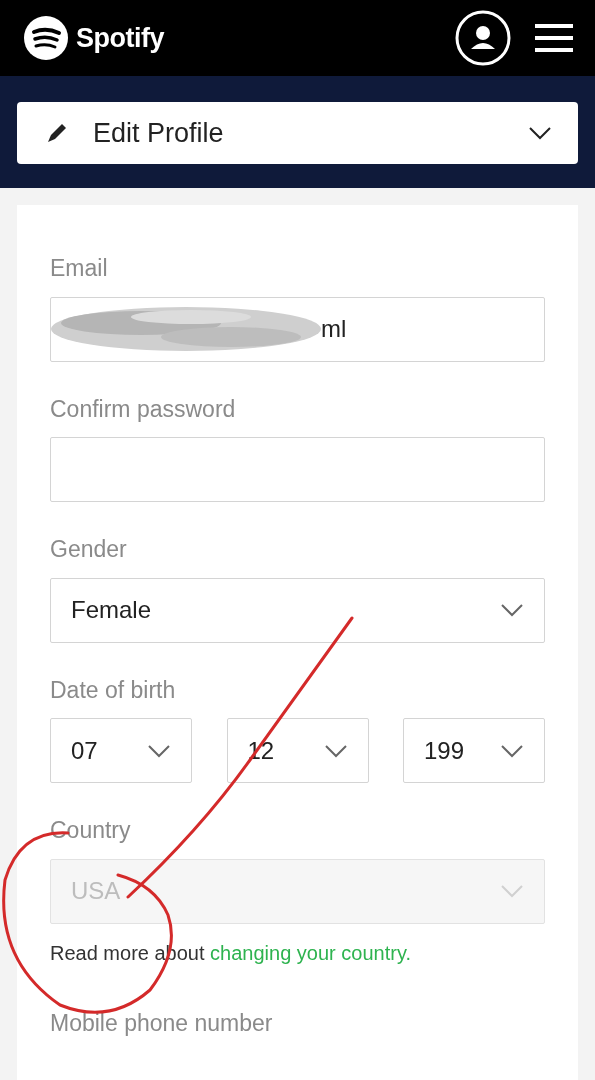 This screenshot has height=1080, width=595. What do you see at coordinates (57, 133) in the screenshot?
I see `pen-icon` at bounding box center [57, 133].